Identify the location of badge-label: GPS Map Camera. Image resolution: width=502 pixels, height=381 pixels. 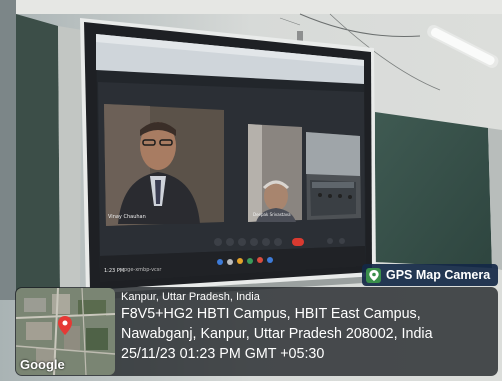
(438, 275).